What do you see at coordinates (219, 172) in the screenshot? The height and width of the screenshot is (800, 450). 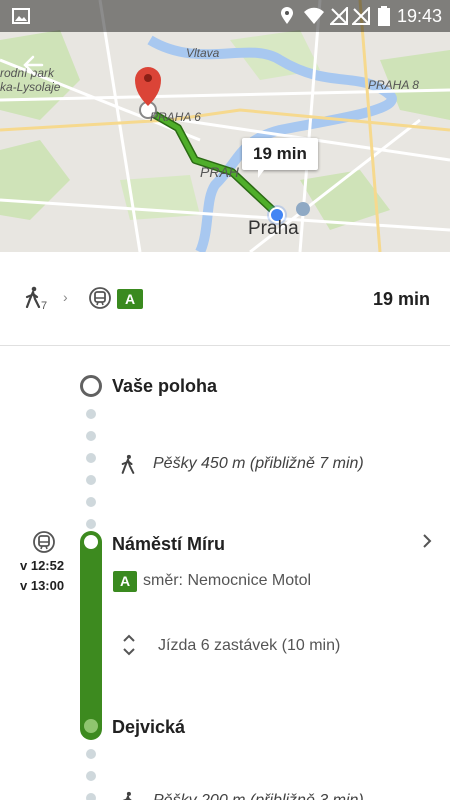 I see `map-label-district-short: PRAH` at bounding box center [219, 172].